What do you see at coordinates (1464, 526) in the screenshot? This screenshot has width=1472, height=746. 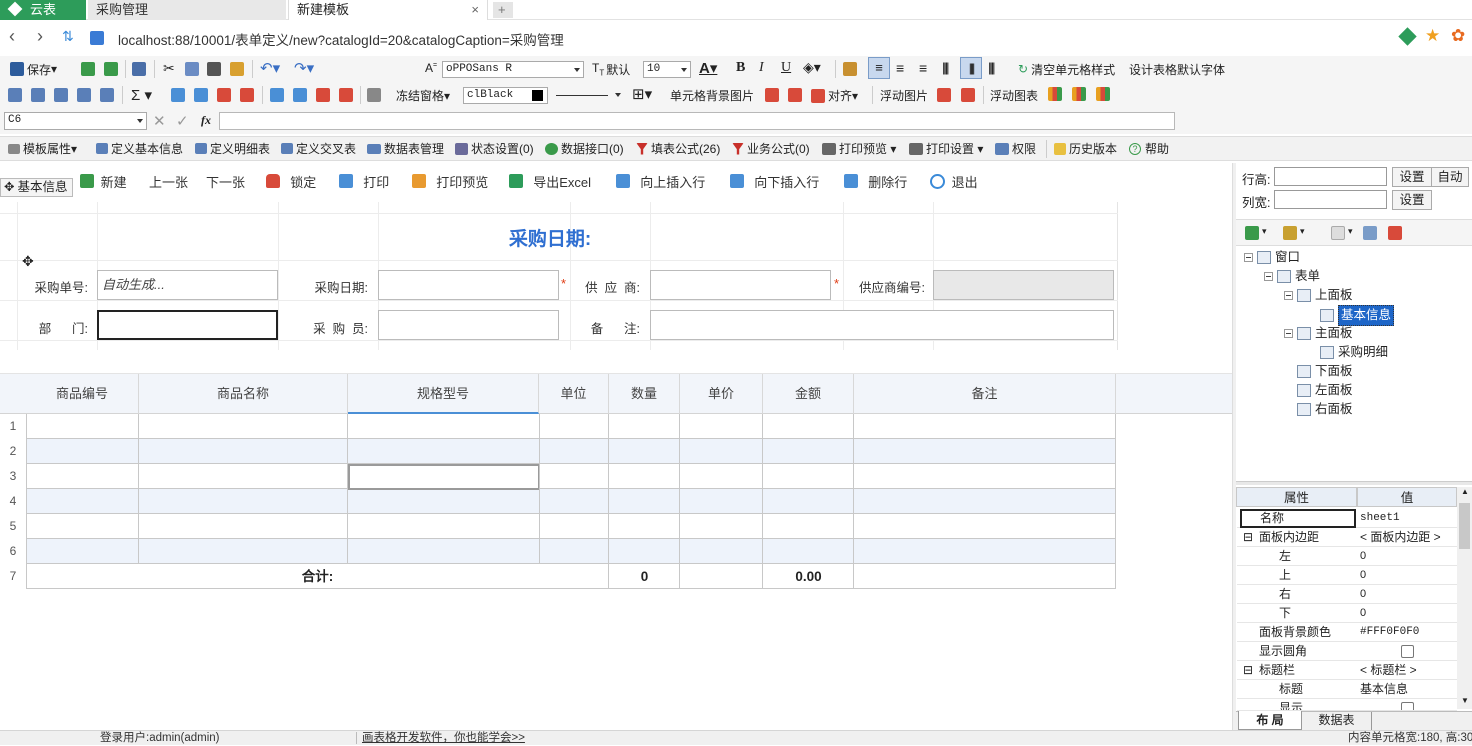 I see `scroll-thumb` at bounding box center [1464, 526].